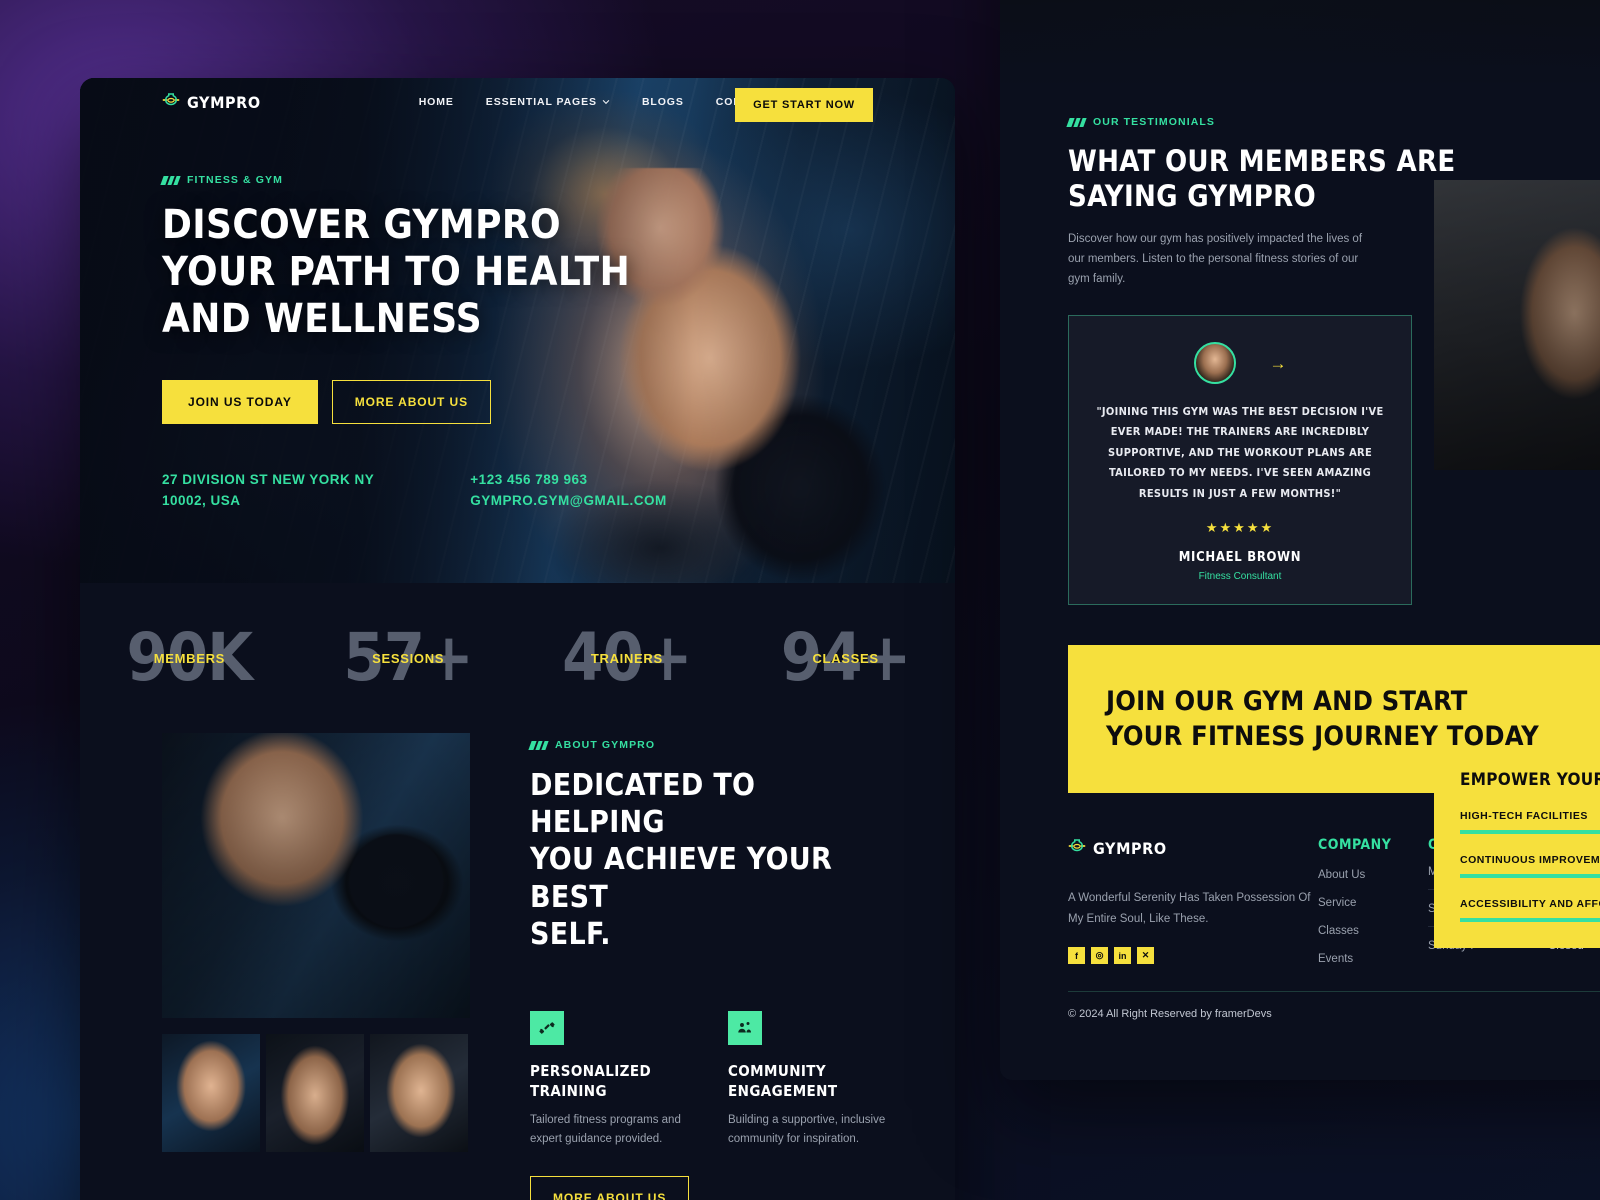 The image size is (1600, 1200). What do you see at coordinates (627, 658) in the screenshot?
I see `stat-item: 40+ TRAINERS` at bounding box center [627, 658].